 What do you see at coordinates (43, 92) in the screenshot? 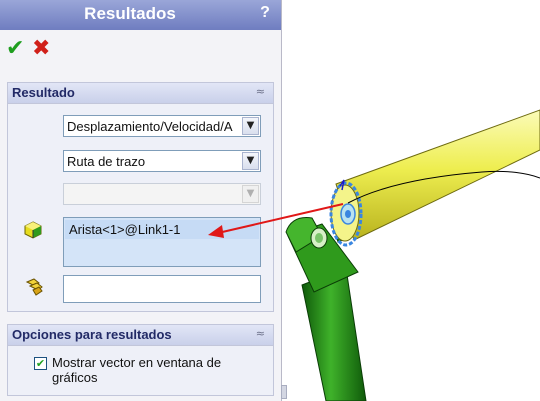
I see `results-section-title: Resultado` at bounding box center [43, 92].